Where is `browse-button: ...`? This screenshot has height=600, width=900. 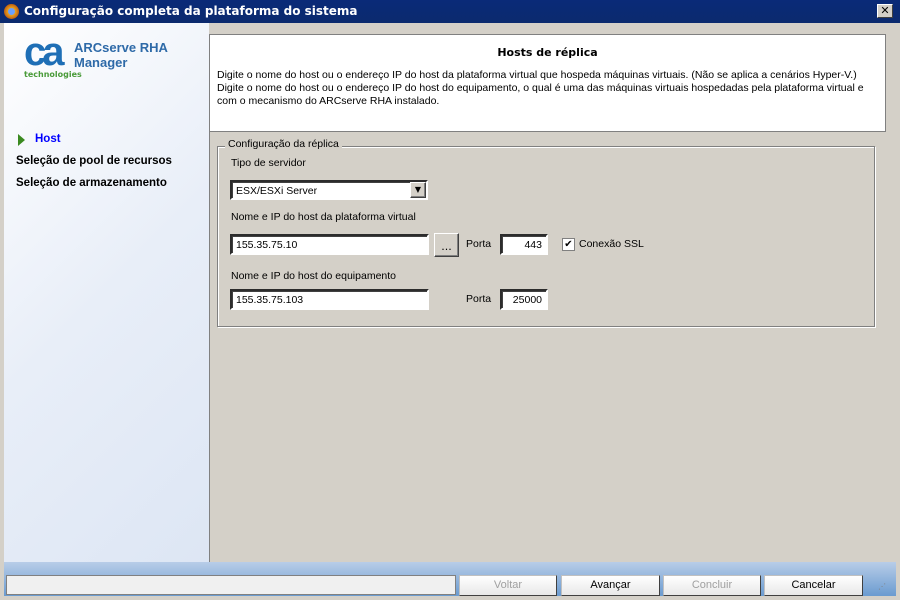
browse-button: ... is located at coordinates (446, 245).